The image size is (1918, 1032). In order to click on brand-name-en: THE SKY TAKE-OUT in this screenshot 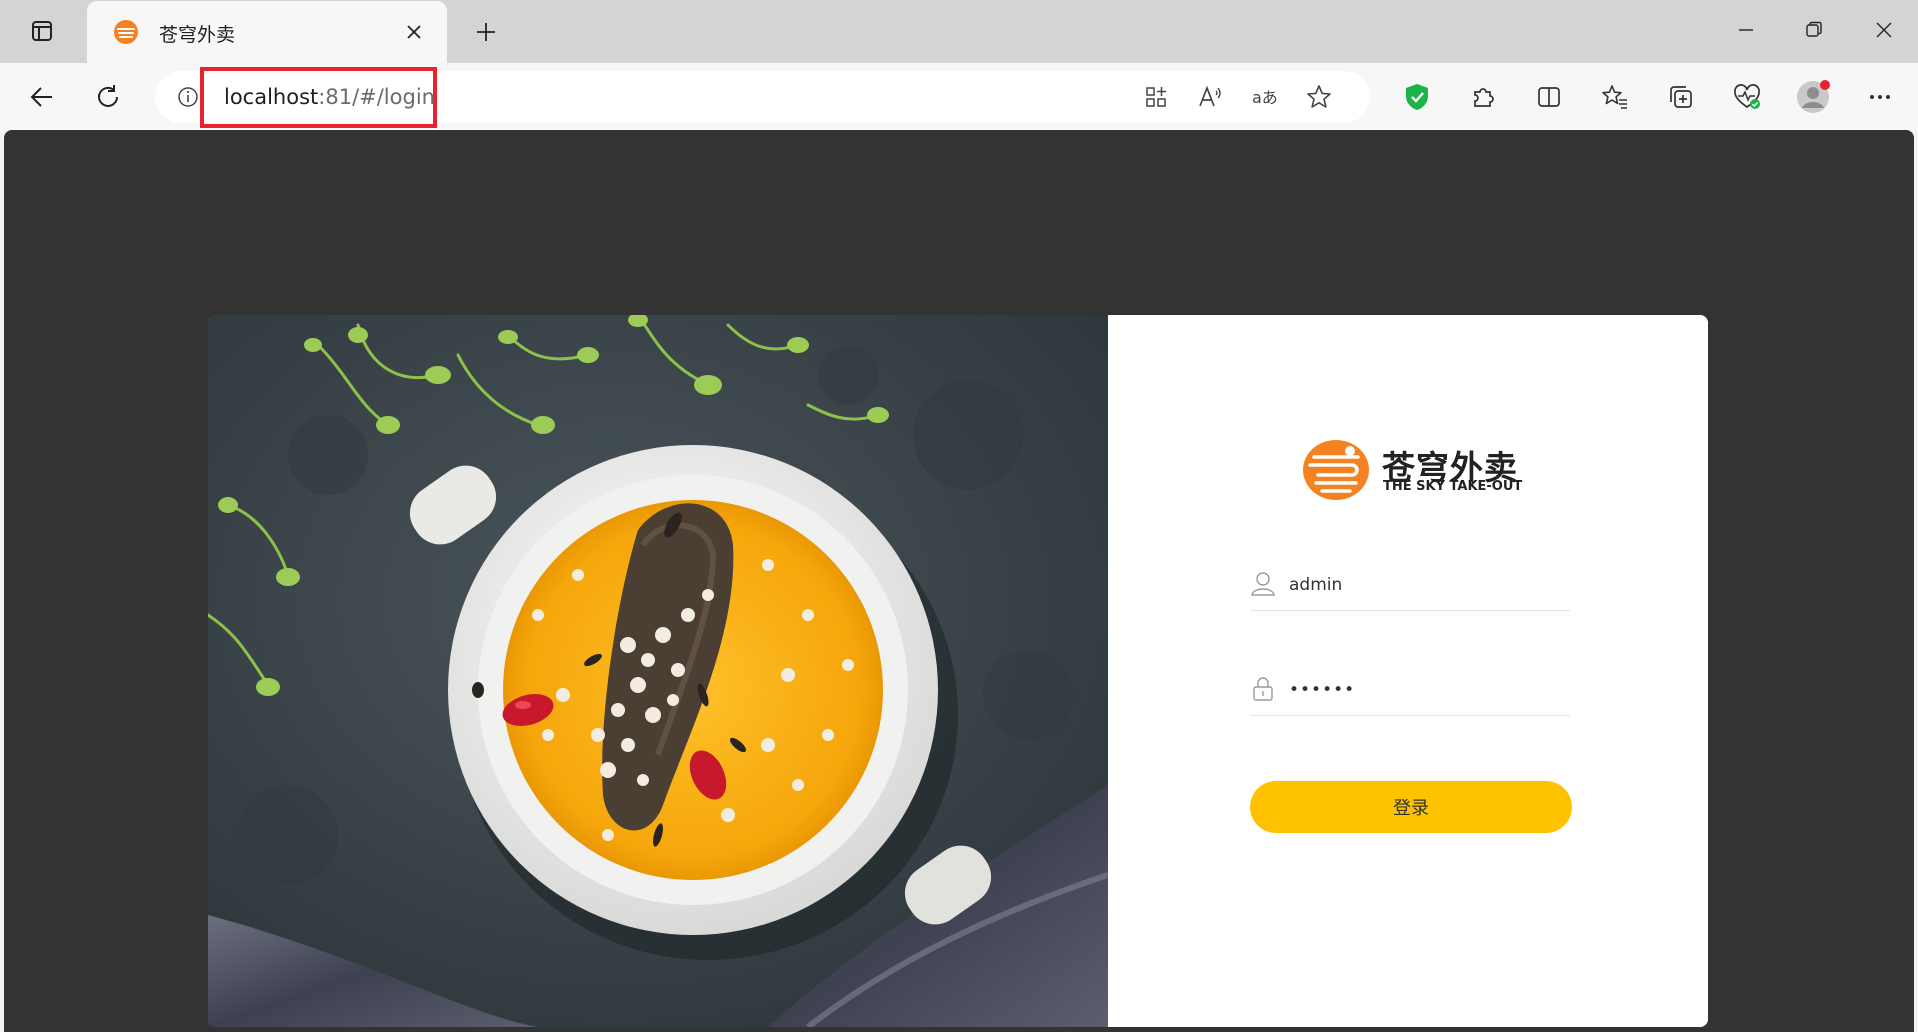, I will do `click(1453, 486)`.